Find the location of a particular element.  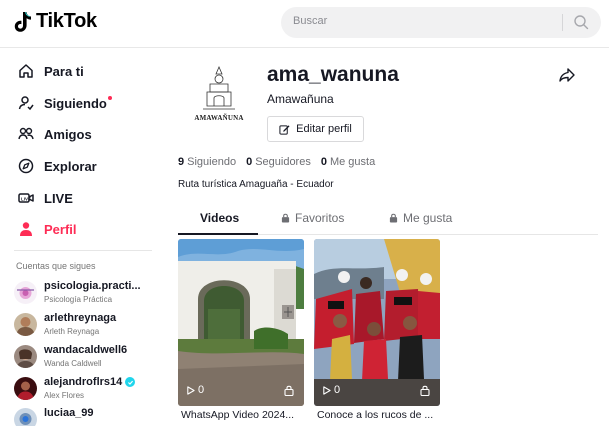

sidebar-divider is located at coordinates (83, 250).